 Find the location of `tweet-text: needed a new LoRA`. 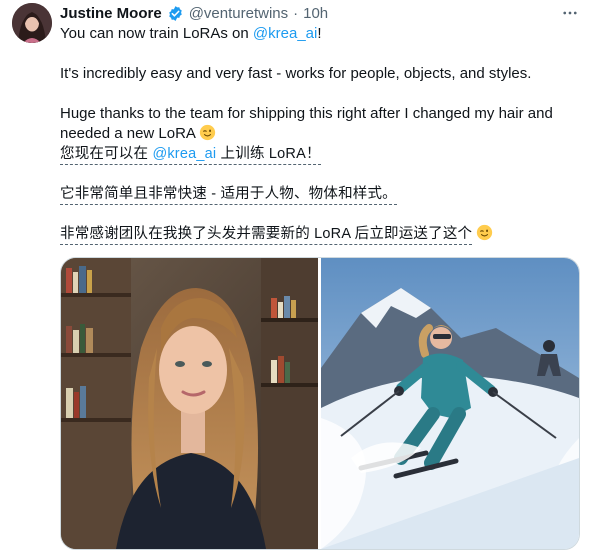

tweet-text: needed a new LoRA is located at coordinates (128, 133).